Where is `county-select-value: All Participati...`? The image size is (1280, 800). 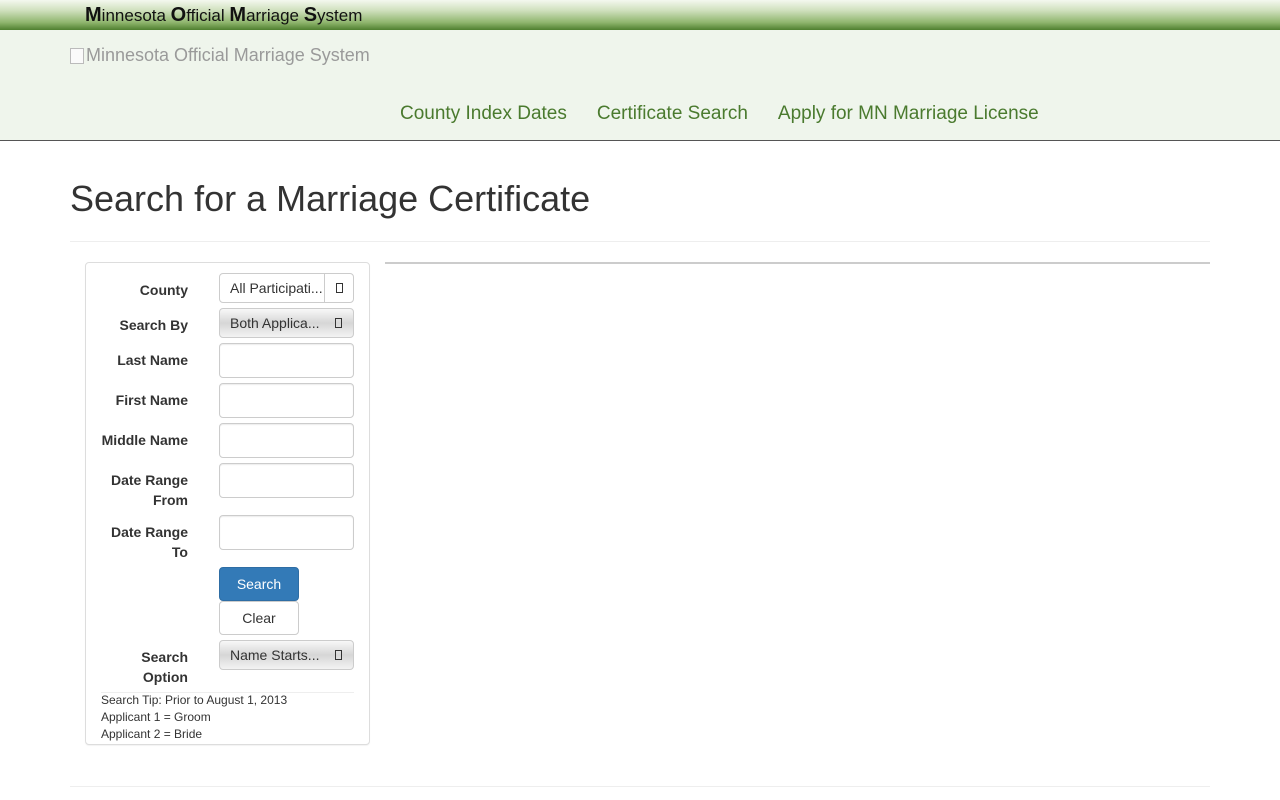
county-select-value: All Participati... is located at coordinates (276, 288).